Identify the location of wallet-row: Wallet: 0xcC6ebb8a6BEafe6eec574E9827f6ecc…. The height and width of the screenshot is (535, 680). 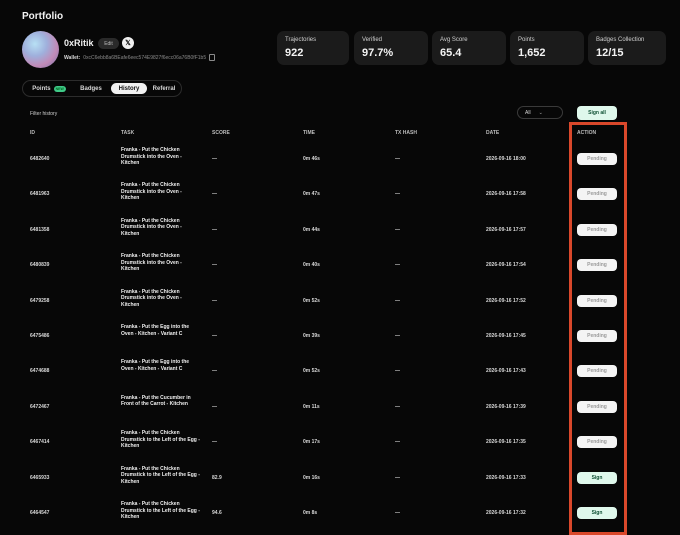
(140, 57).